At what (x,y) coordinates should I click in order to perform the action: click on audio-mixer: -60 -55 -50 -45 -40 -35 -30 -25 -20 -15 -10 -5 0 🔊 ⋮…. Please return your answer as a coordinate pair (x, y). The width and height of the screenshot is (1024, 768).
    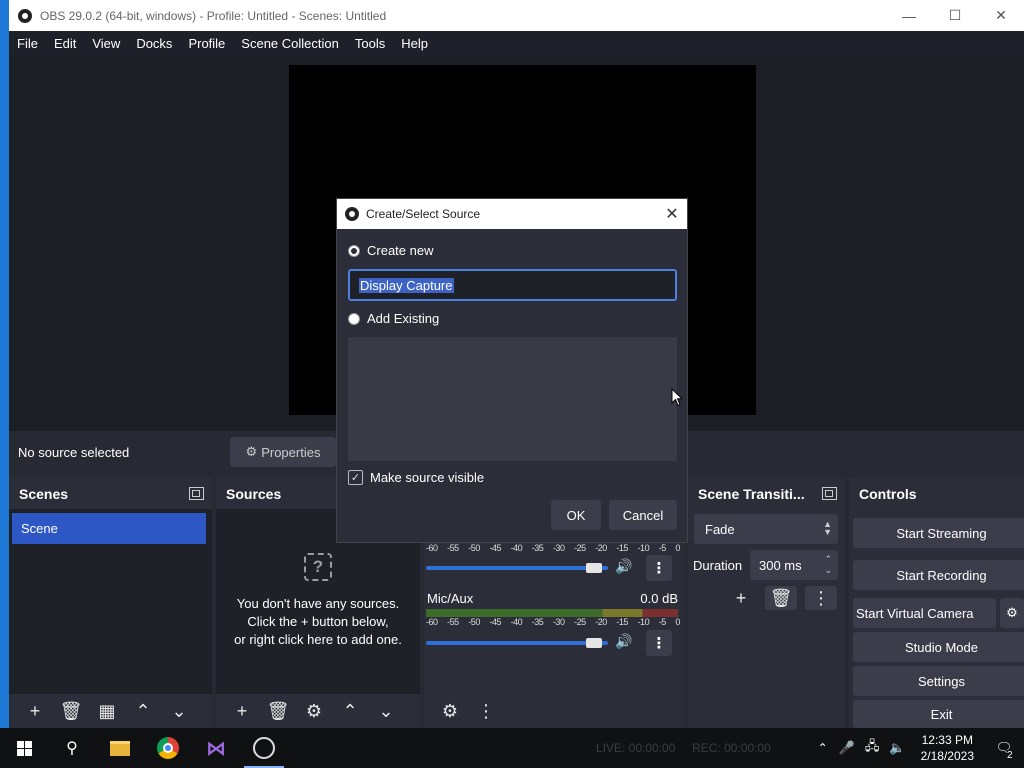
    Looking at the image, I should click on (553, 635).